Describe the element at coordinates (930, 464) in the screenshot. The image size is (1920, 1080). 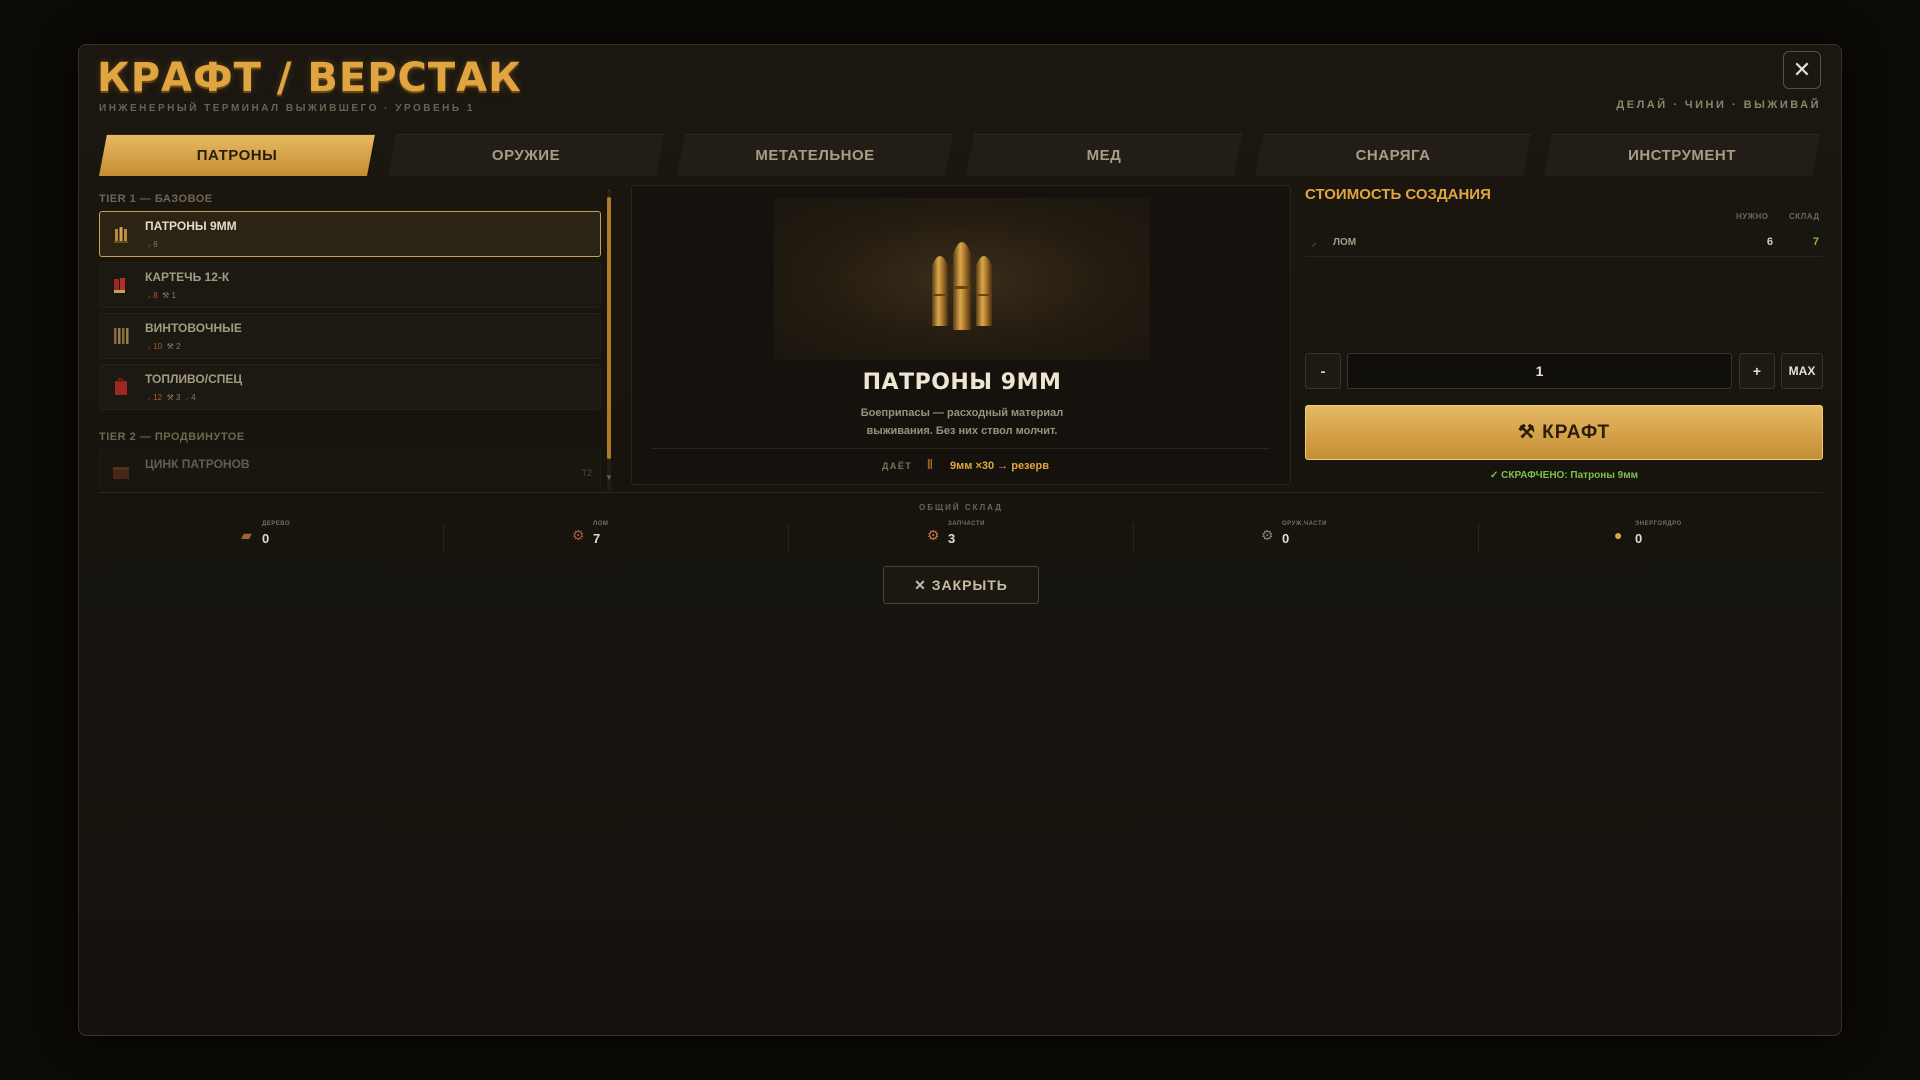
I see `bullets-icon: ⦀` at that location.